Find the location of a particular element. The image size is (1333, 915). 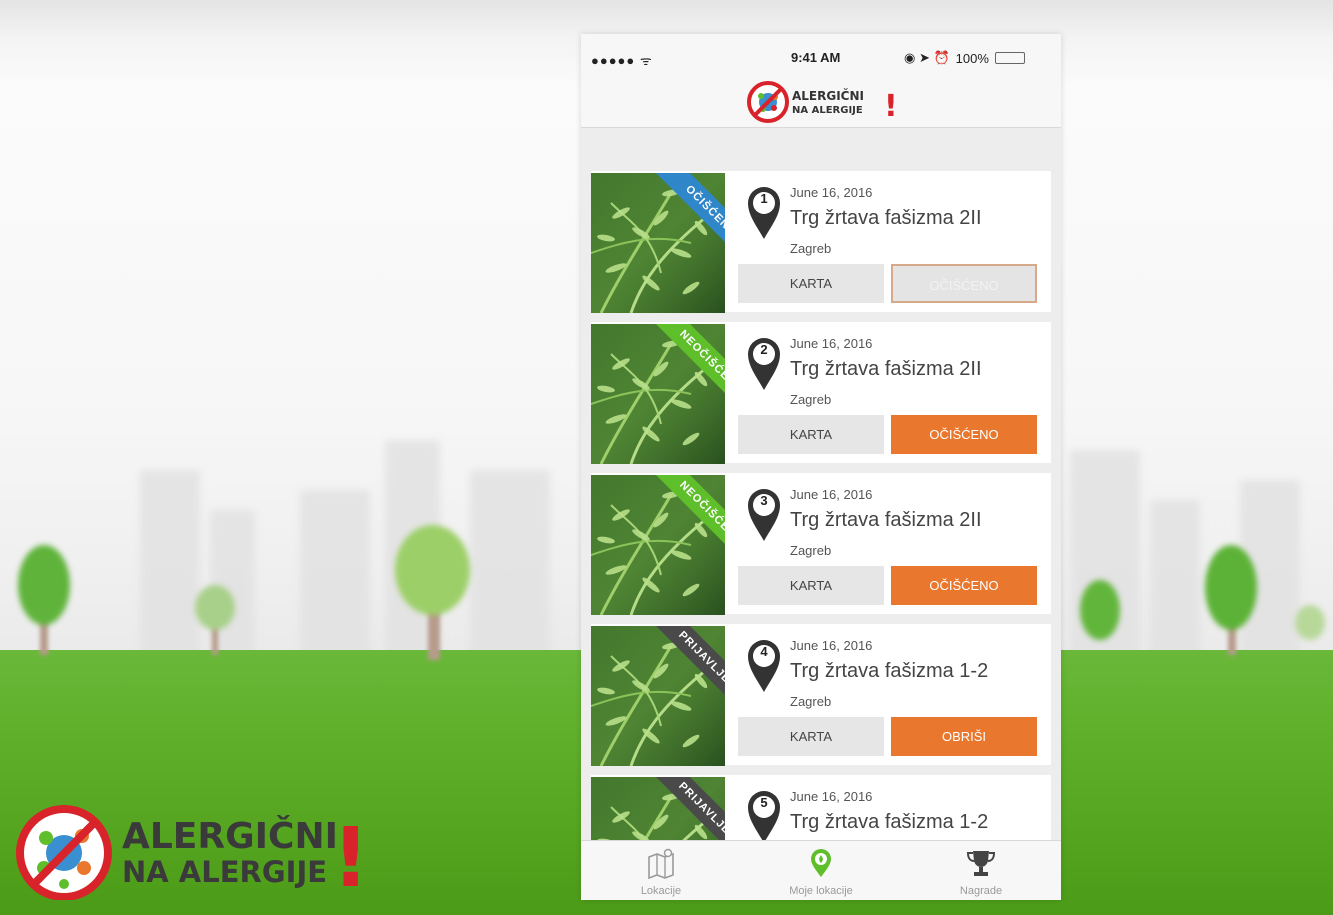

location-pin-icon: 1 is located at coordinates (764, 212).